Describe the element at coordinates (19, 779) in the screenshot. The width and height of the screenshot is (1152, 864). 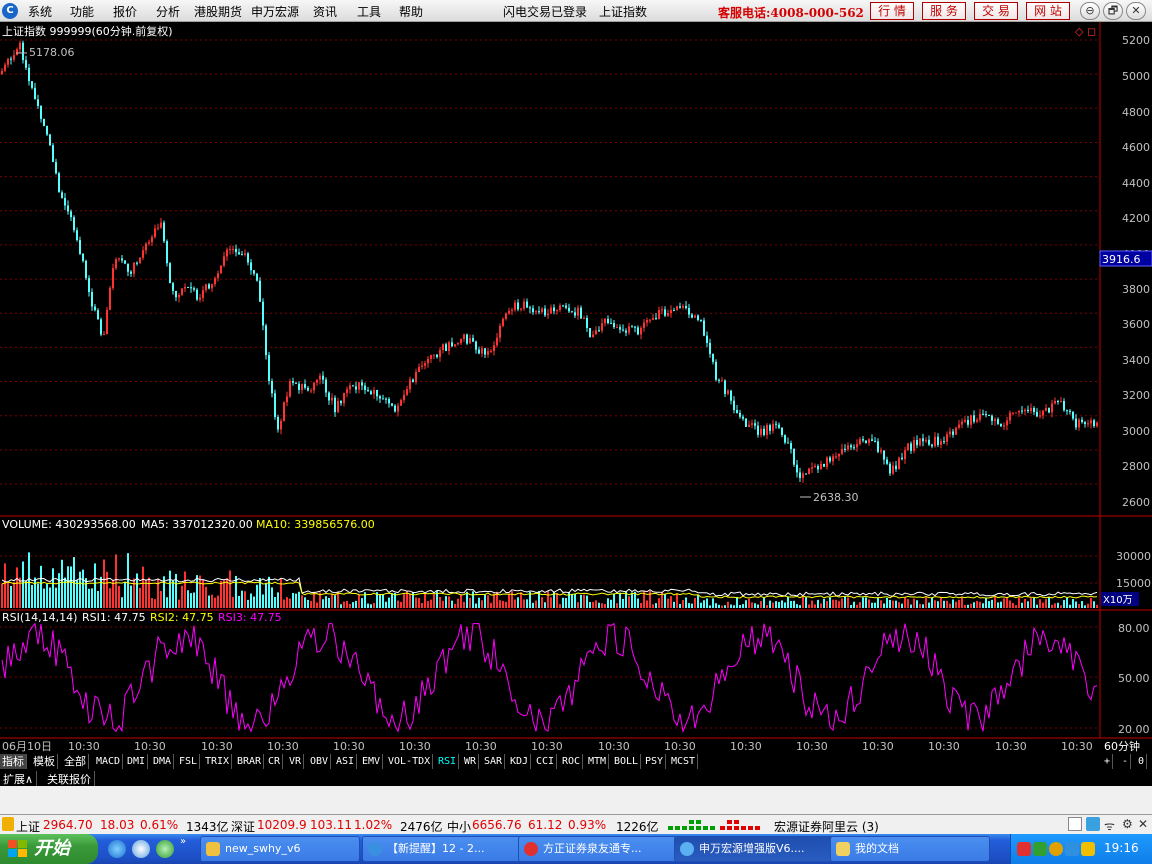
I see `tab-extend: 扩展∧` at that location.